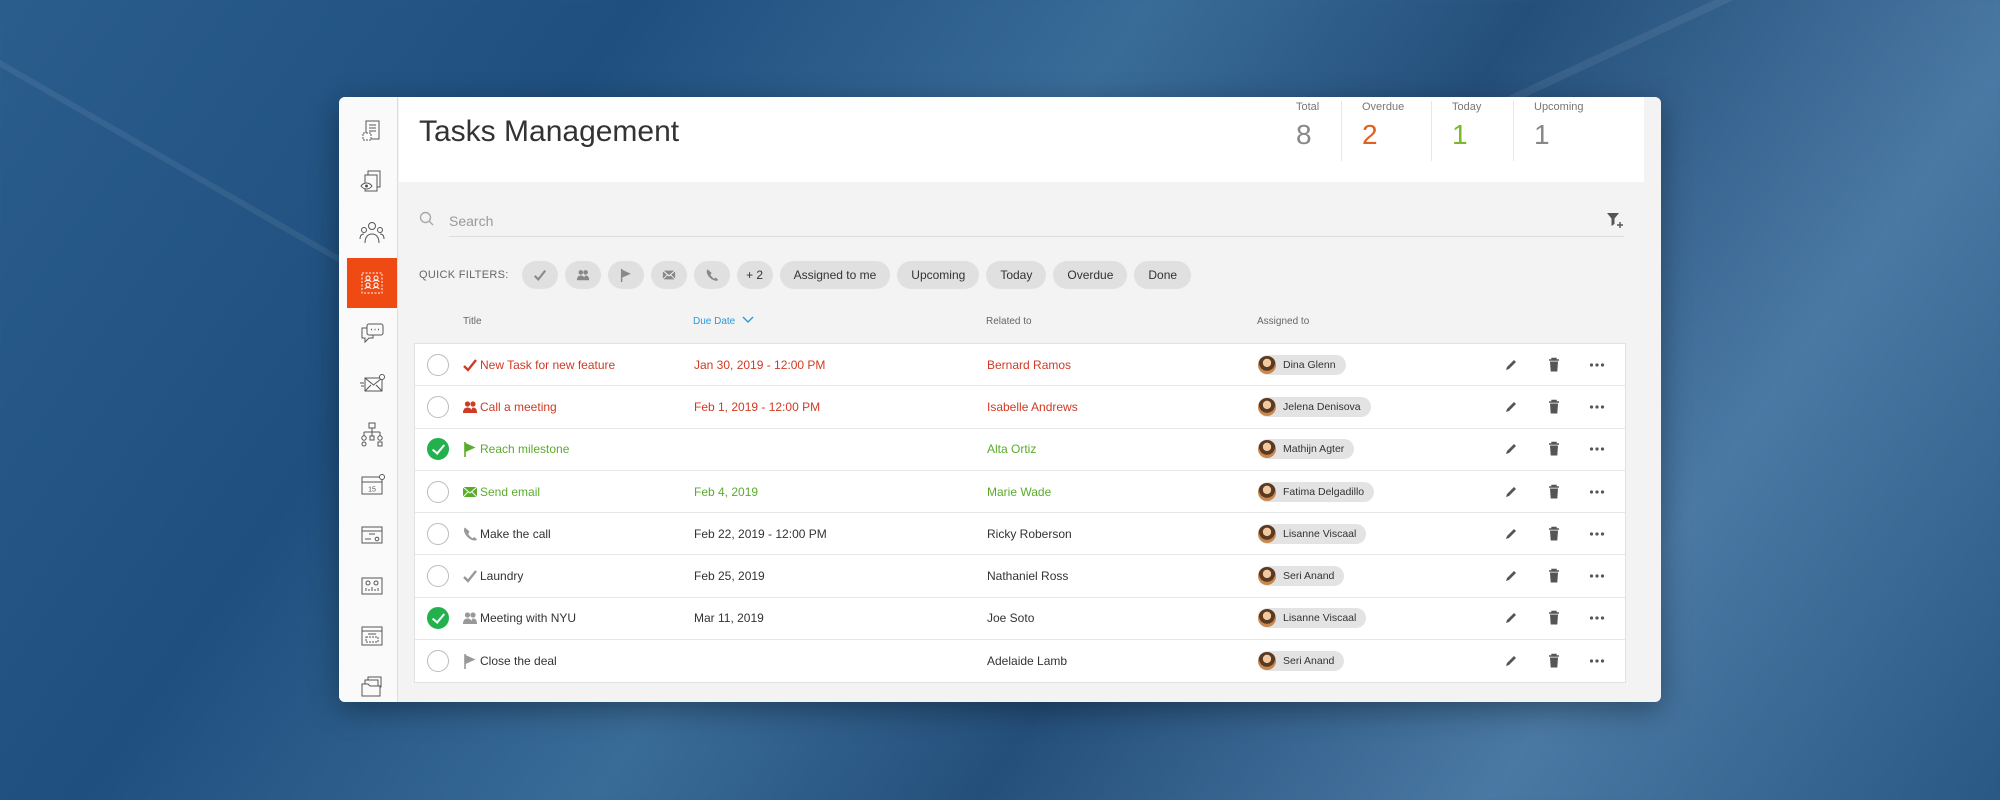 The width and height of the screenshot is (2000, 800). I want to click on avatar, so click(1267, 533).